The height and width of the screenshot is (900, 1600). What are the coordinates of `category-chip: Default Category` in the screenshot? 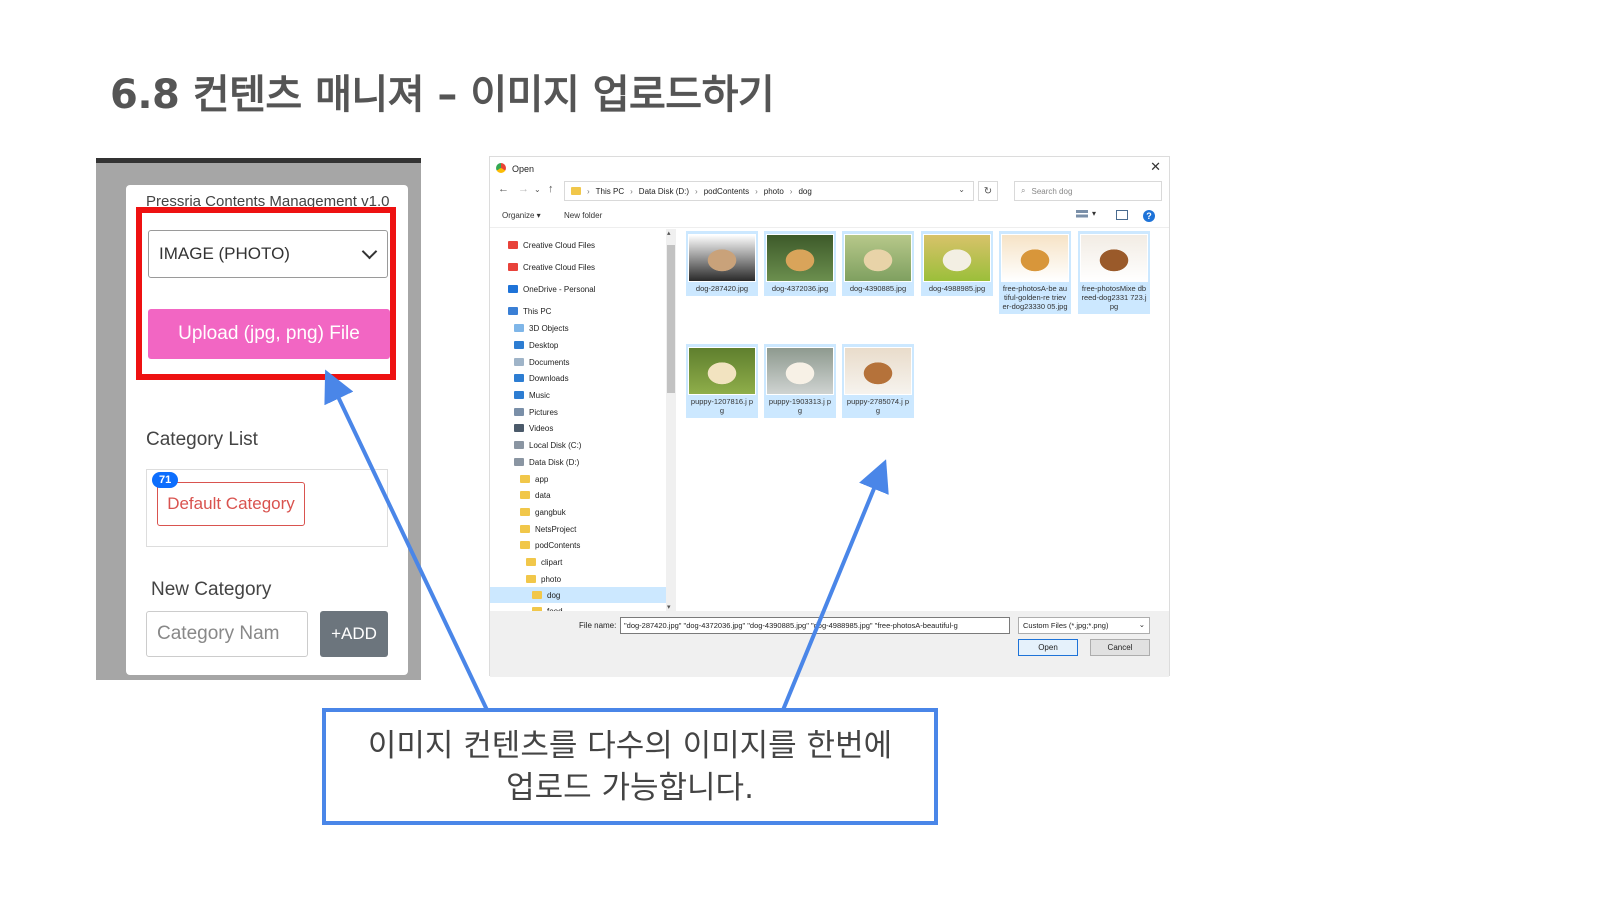 It's located at (231, 504).